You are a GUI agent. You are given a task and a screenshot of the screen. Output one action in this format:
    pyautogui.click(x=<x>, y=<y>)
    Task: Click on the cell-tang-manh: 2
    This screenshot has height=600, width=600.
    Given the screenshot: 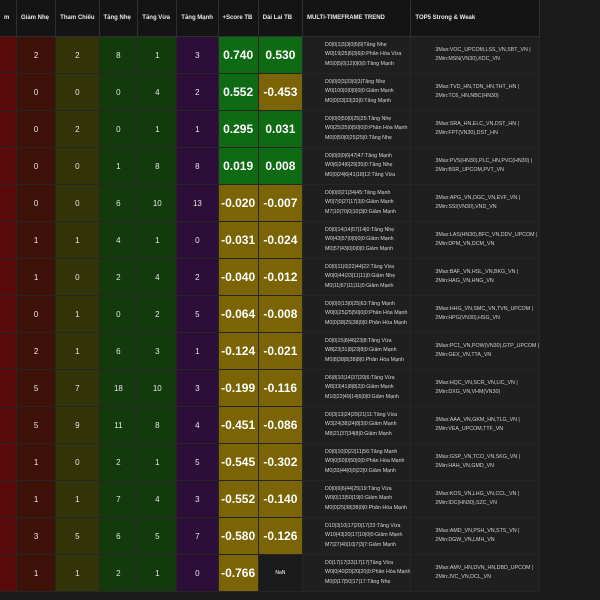 What is the action you would take?
    pyautogui.click(x=197, y=92)
    